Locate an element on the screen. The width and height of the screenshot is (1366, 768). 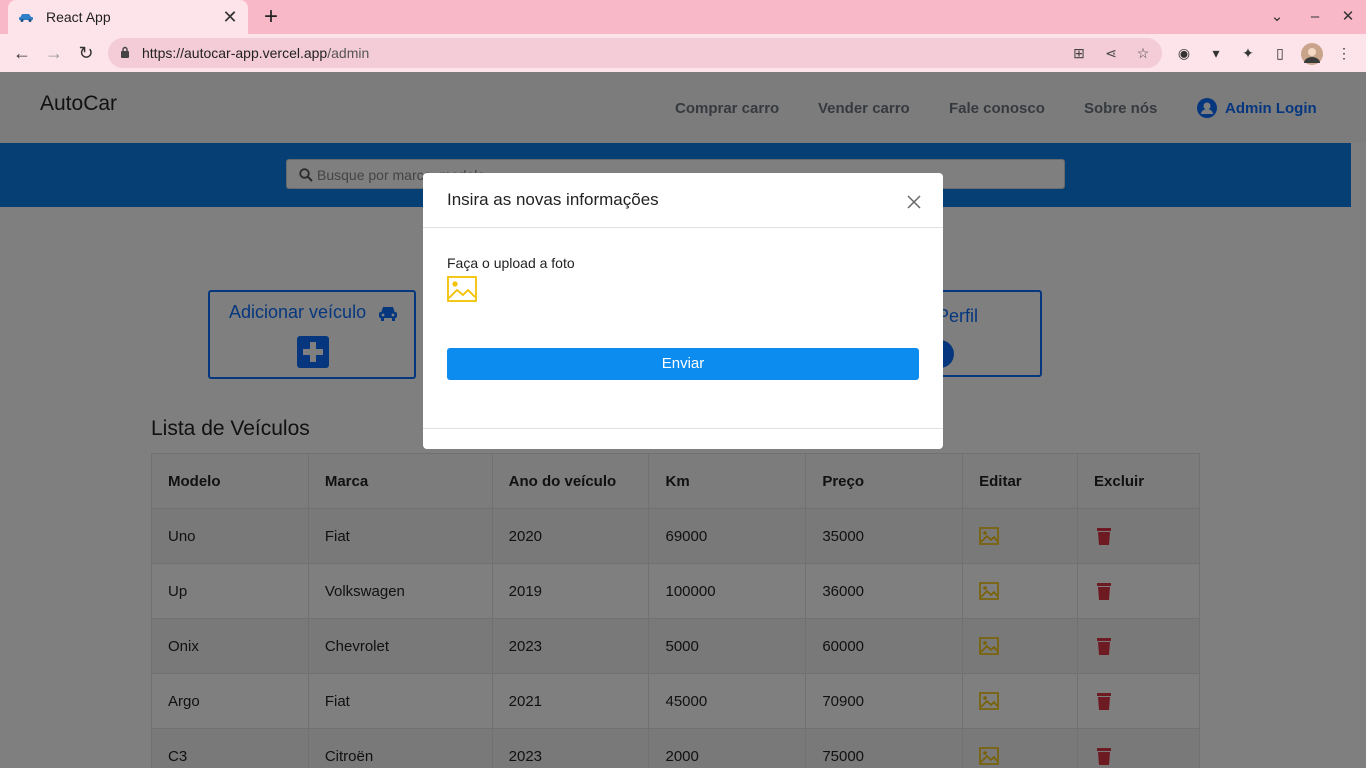
url-host: https://autocar-app.vercel.app is located at coordinates (235, 53).